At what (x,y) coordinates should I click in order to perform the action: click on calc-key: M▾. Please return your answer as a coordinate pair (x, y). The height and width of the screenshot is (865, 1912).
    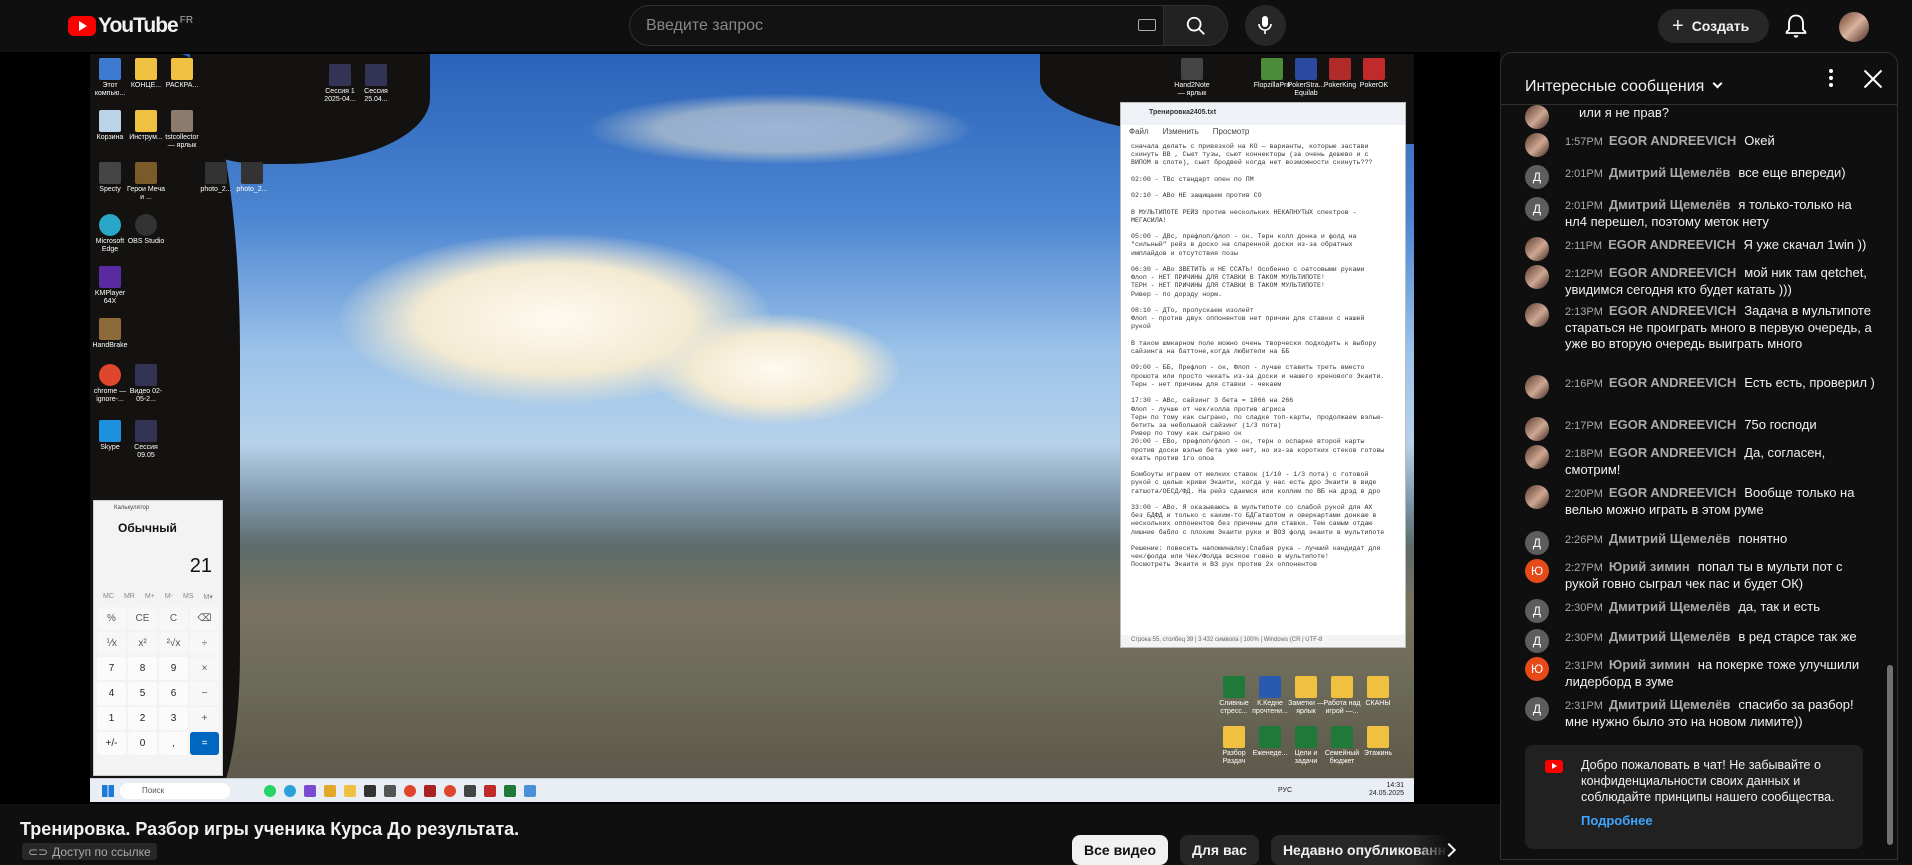
    Looking at the image, I should click on (208, 597).